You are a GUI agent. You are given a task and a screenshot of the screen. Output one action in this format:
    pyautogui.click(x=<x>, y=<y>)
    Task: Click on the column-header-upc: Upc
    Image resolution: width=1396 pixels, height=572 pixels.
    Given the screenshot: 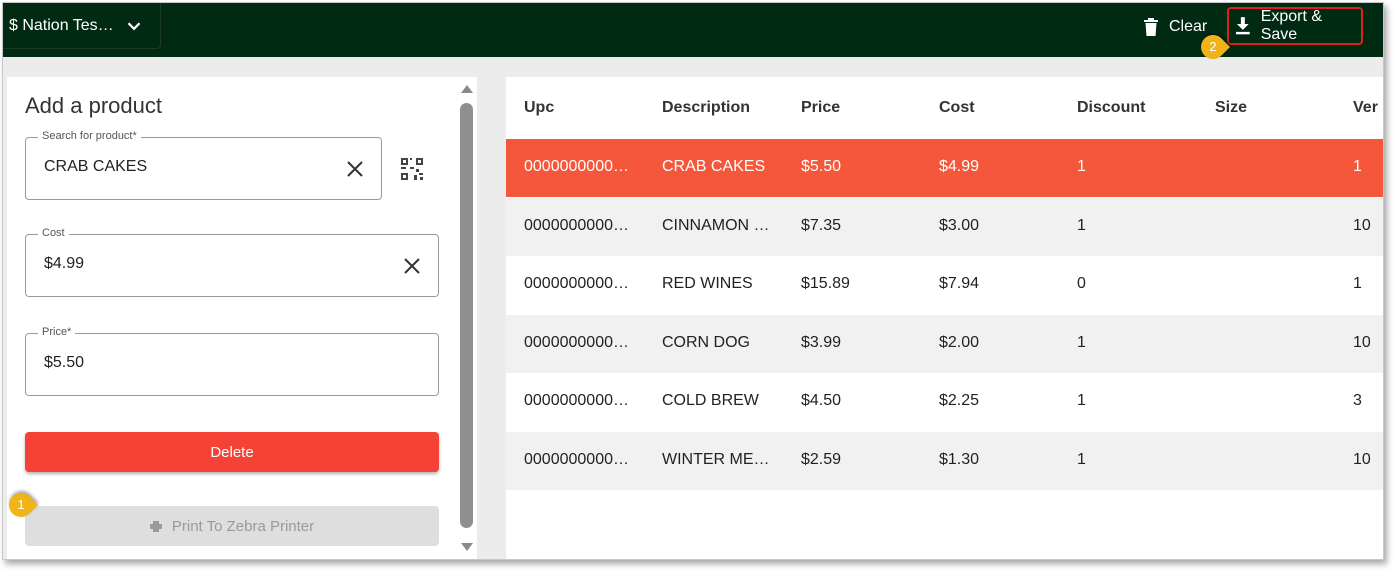 What is the action you would take?
    pyautogui.click(x=539, y=108)
    